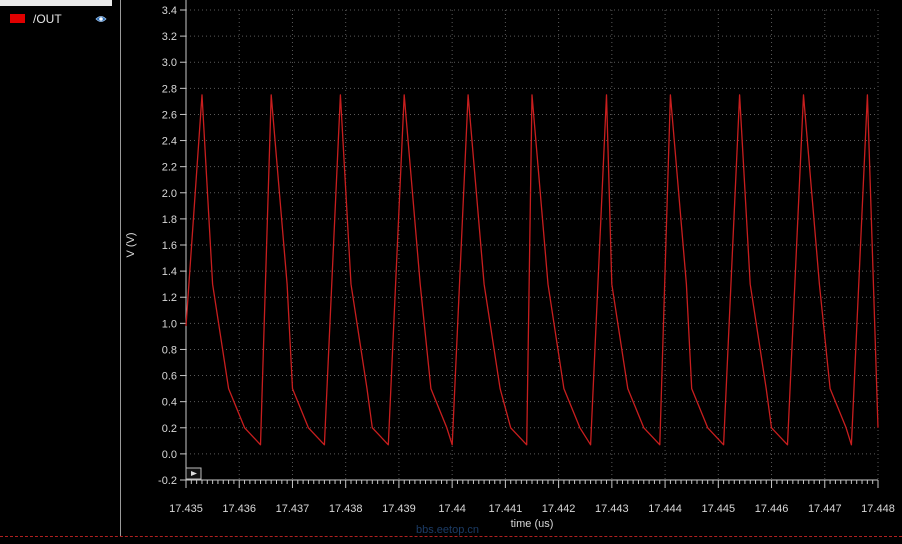  Describe the element at coordinates (169, 298) in the screenshot. I see `y-tick-label: 1.2` at that location.